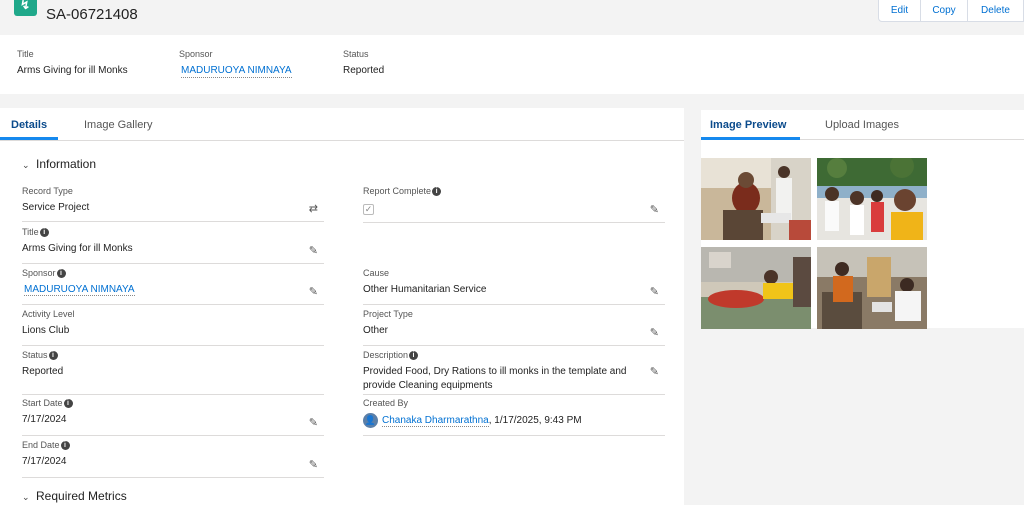 This screenshot has height=505, width=1024. I want to click on status-value: Reported, so click(43, 371).